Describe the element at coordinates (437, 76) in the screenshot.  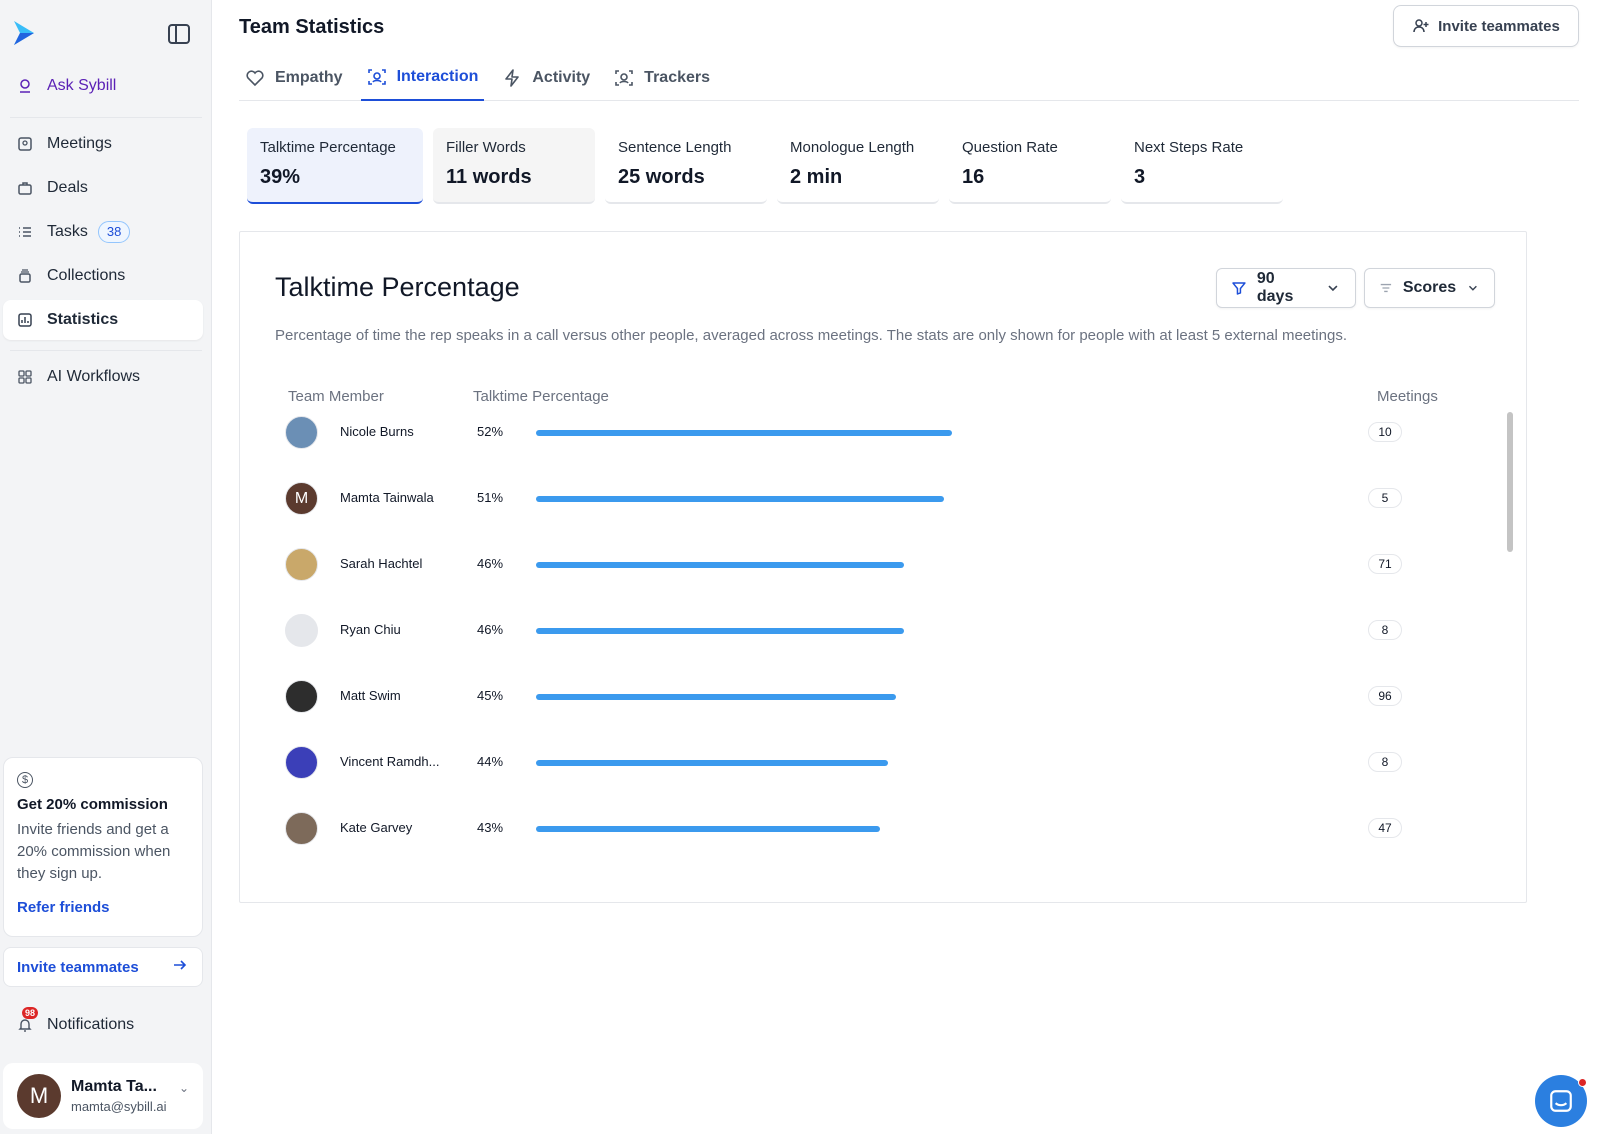
I see `tab-label: Interaction` at that location.